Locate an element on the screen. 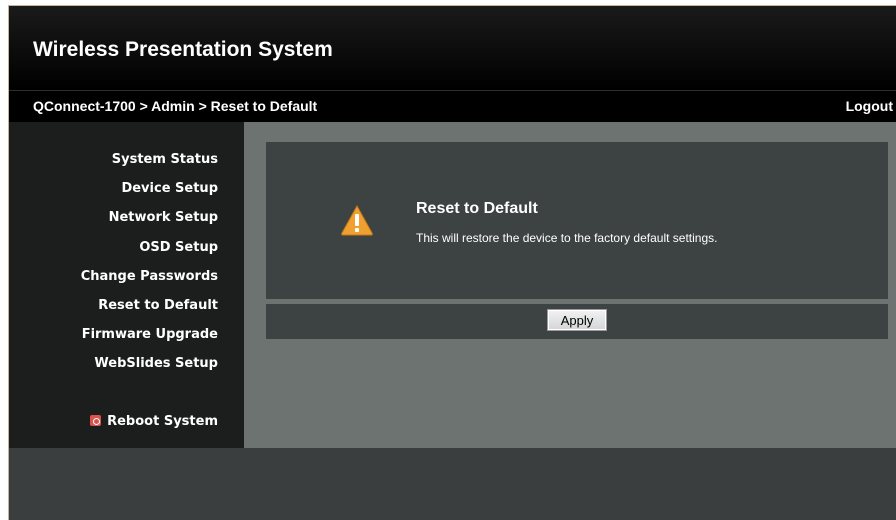  logout-link: Logout is located at coordinates (869, 106).